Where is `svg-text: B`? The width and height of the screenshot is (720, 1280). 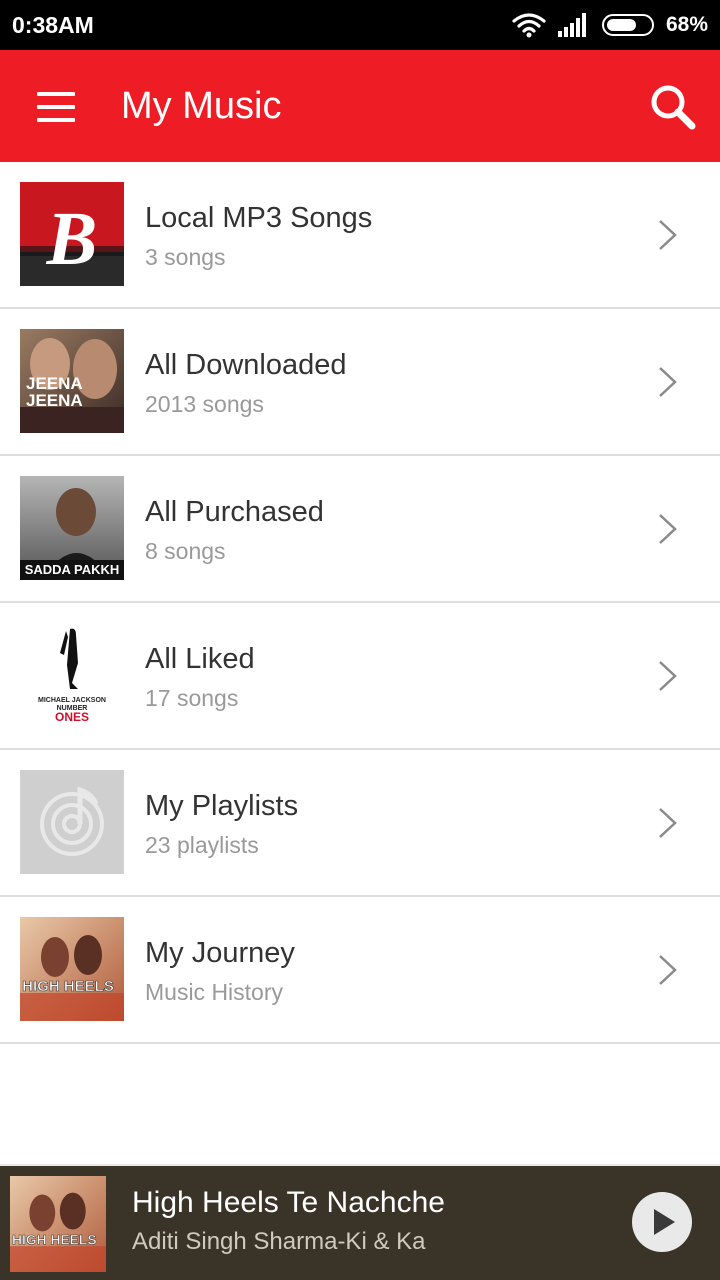
svg-text: B is located at coordinates (72, 239).